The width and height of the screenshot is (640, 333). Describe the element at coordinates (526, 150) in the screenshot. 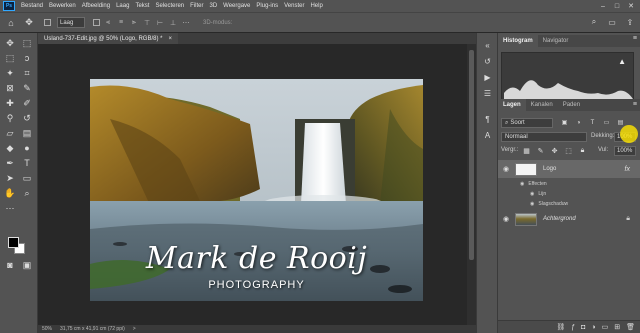

I see `lock-transparency-icon: ▦` at that location.